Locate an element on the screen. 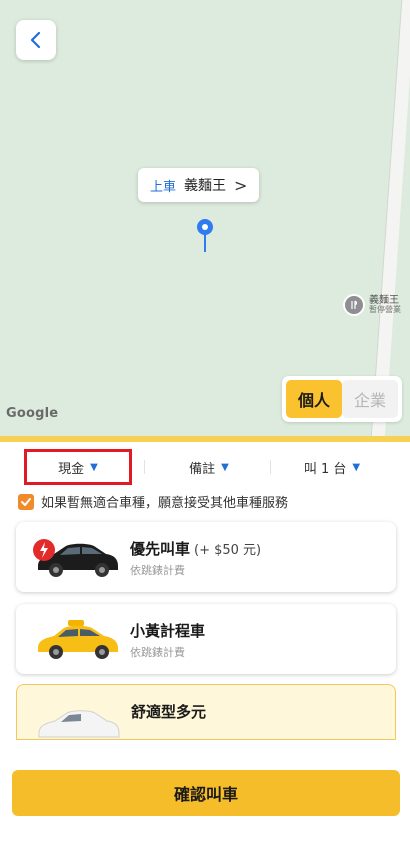 The width and height of the screenshot is (410, 850). restaurant-icon is located at coordinates (354, 305).